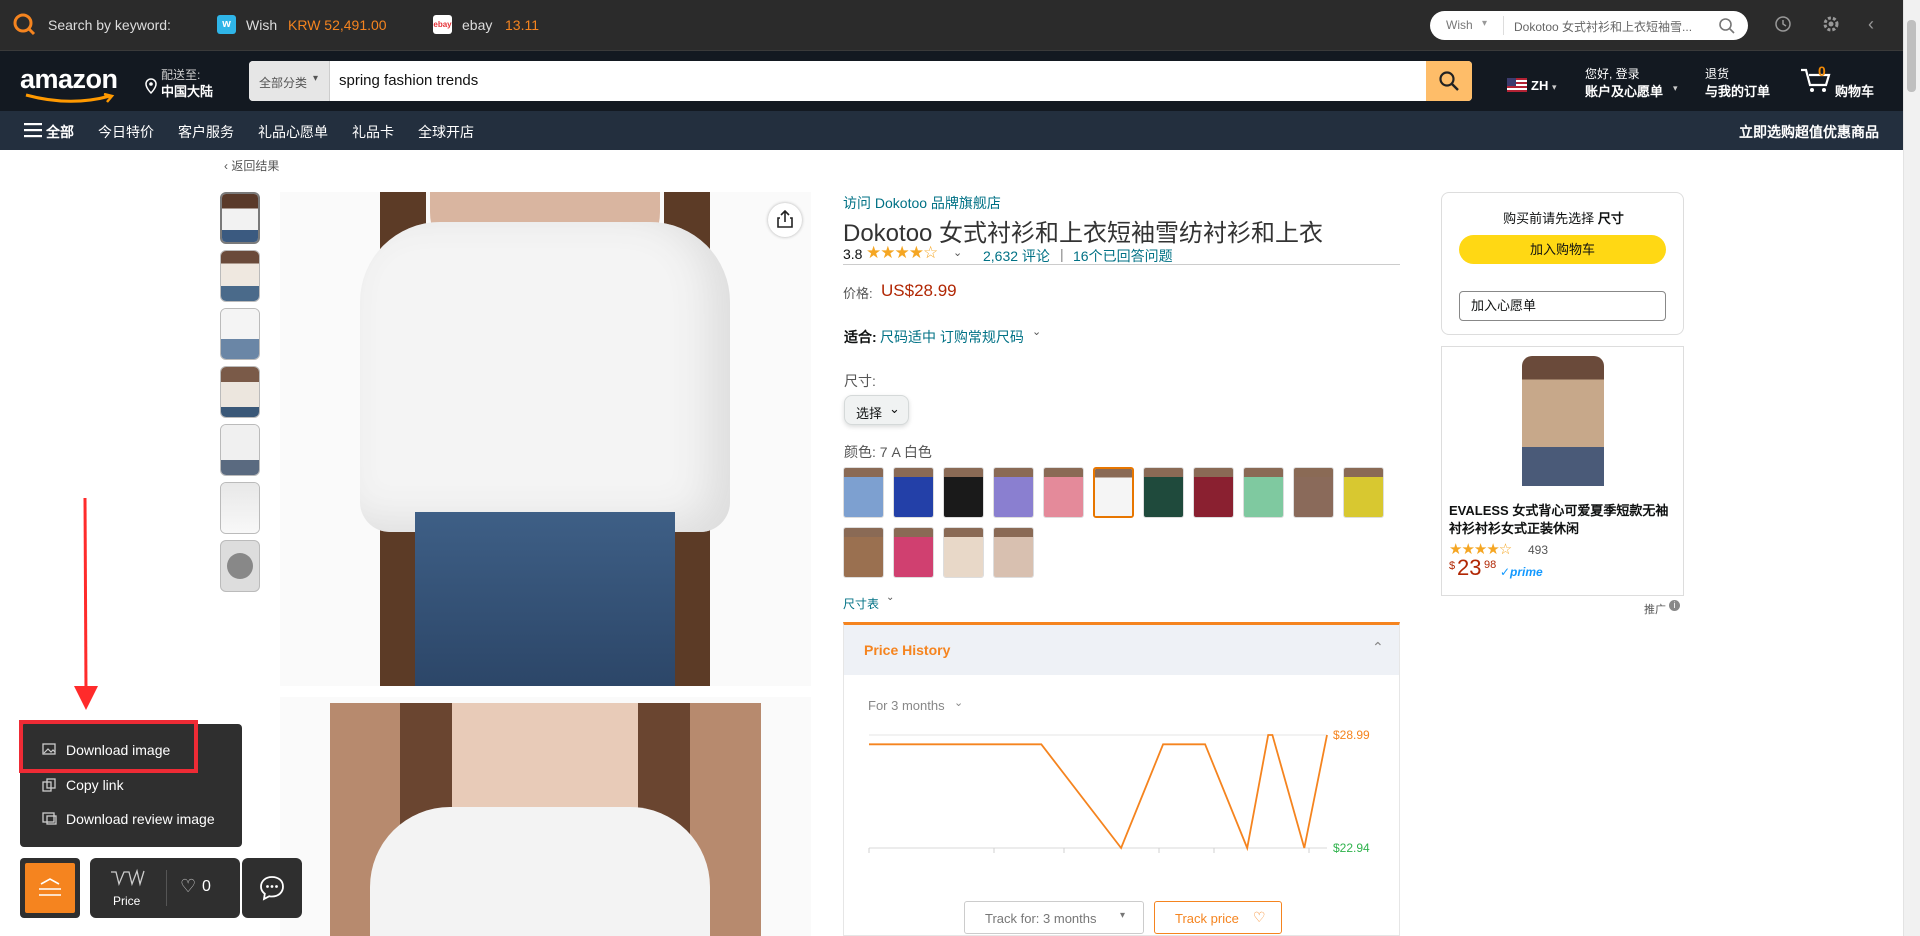 This screenshot has height=936, width=1920. What do you see at coordinates (1783, 25) in the screenshot?
I see `history-icon` at bounding box center [1783, 25].